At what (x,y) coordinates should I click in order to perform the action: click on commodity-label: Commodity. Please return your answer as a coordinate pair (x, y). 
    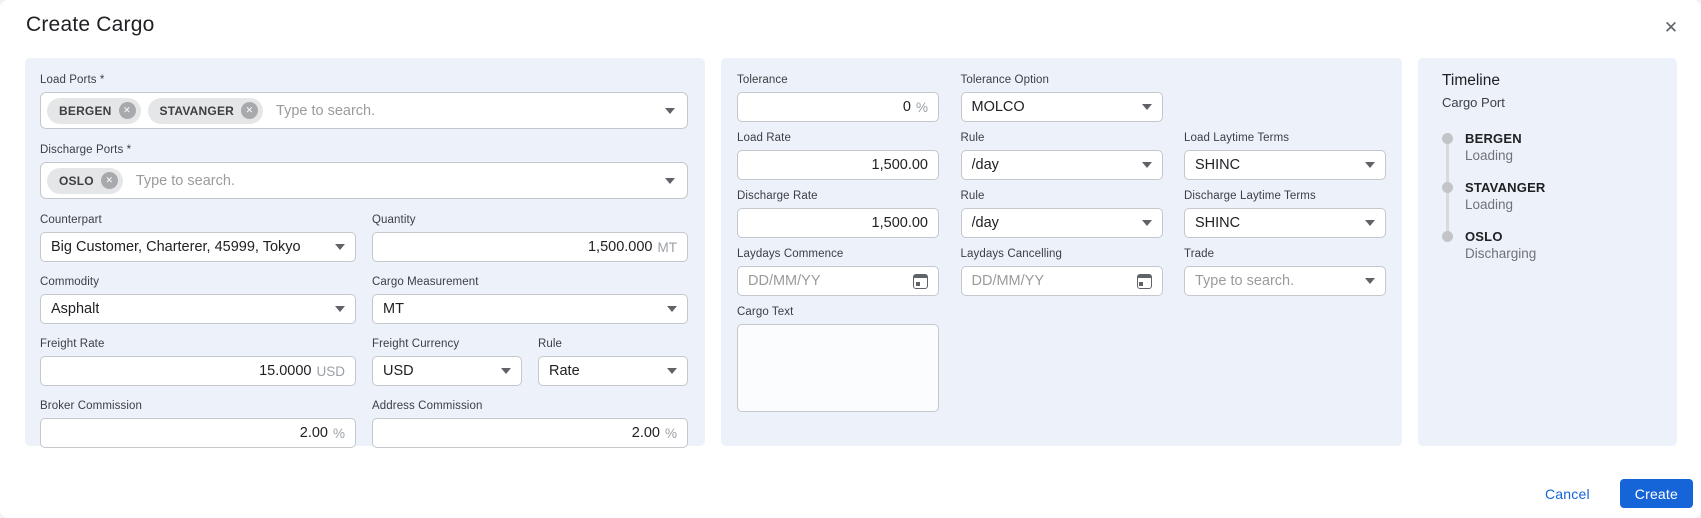
    Looking at the image, I should click on (70, 282).